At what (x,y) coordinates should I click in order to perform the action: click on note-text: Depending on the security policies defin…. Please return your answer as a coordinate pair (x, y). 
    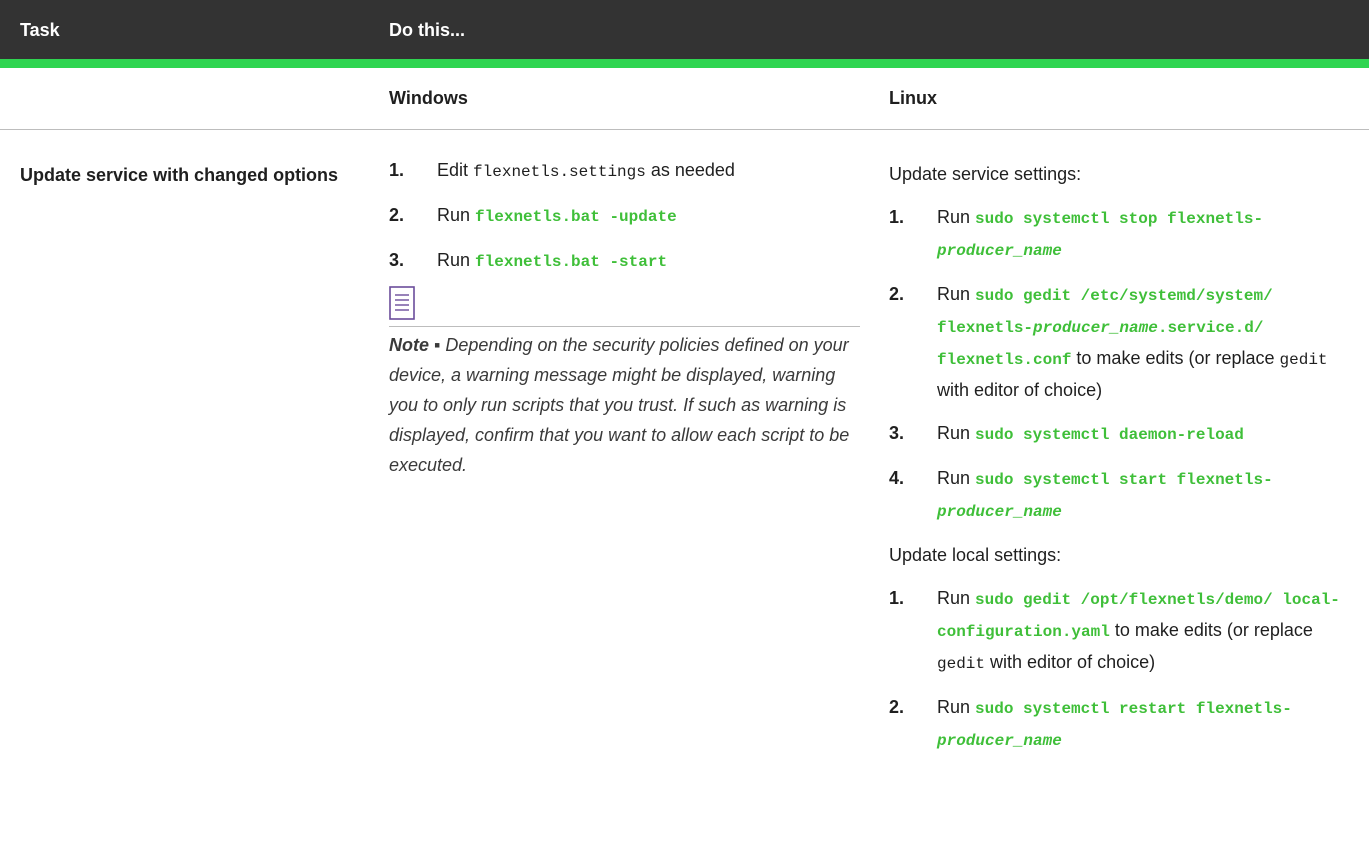
    Looking at the image, I should click on (619, 405).